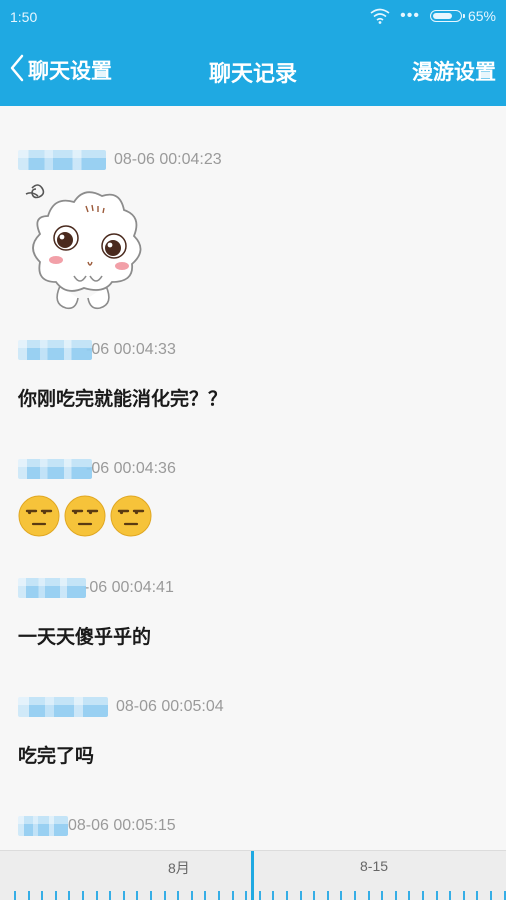  I want to click on roaming-settings-button: 漫游设置, so click(454, 71).